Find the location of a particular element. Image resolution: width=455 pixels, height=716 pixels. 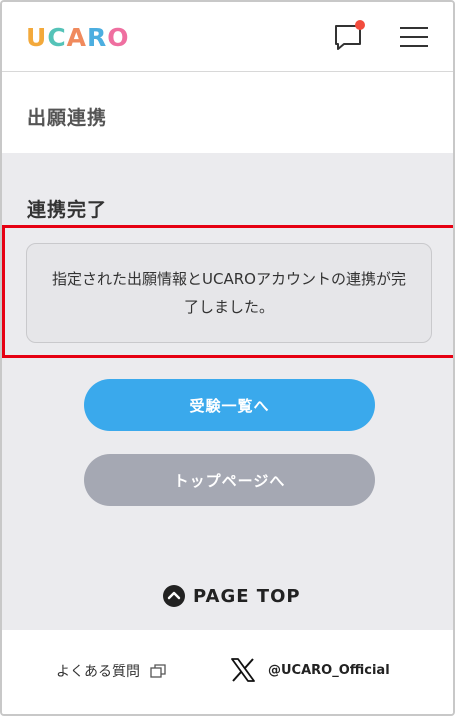

notification-dot is located at coordinates (360, 25).